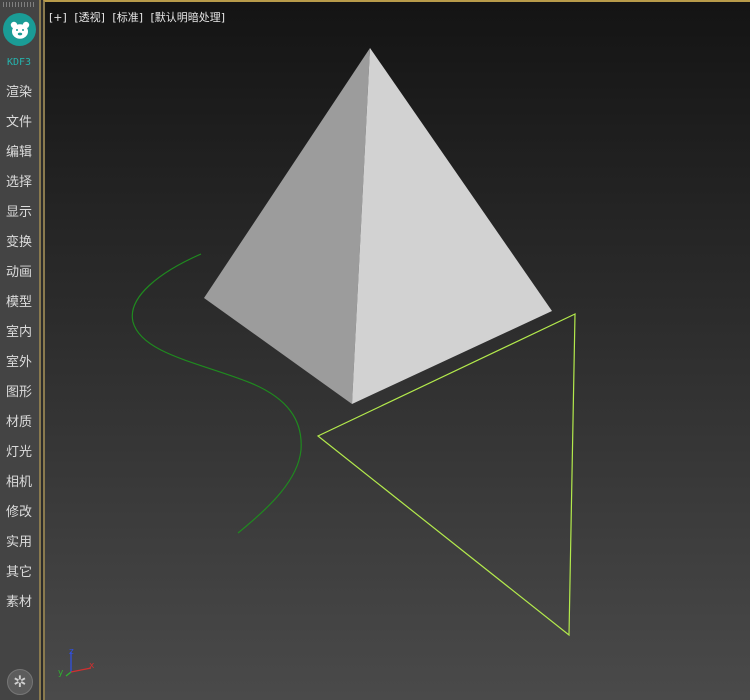 Image resolution: width=750 pixels, height=700 pixels. Describe the element at coordinates (92, 666) in the screenshot. I see `axis-x-label: x` at that location.